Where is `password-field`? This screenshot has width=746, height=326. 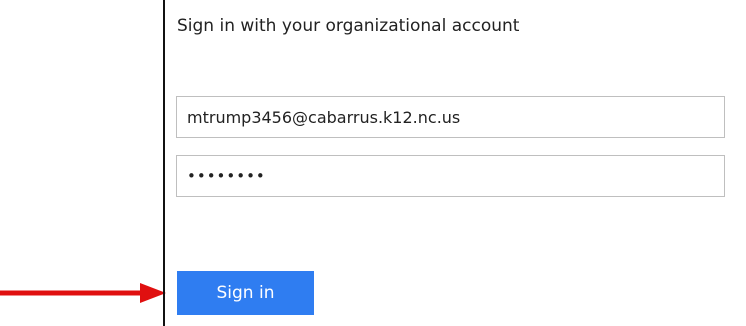 password-field is located at coordinates (450, 176).